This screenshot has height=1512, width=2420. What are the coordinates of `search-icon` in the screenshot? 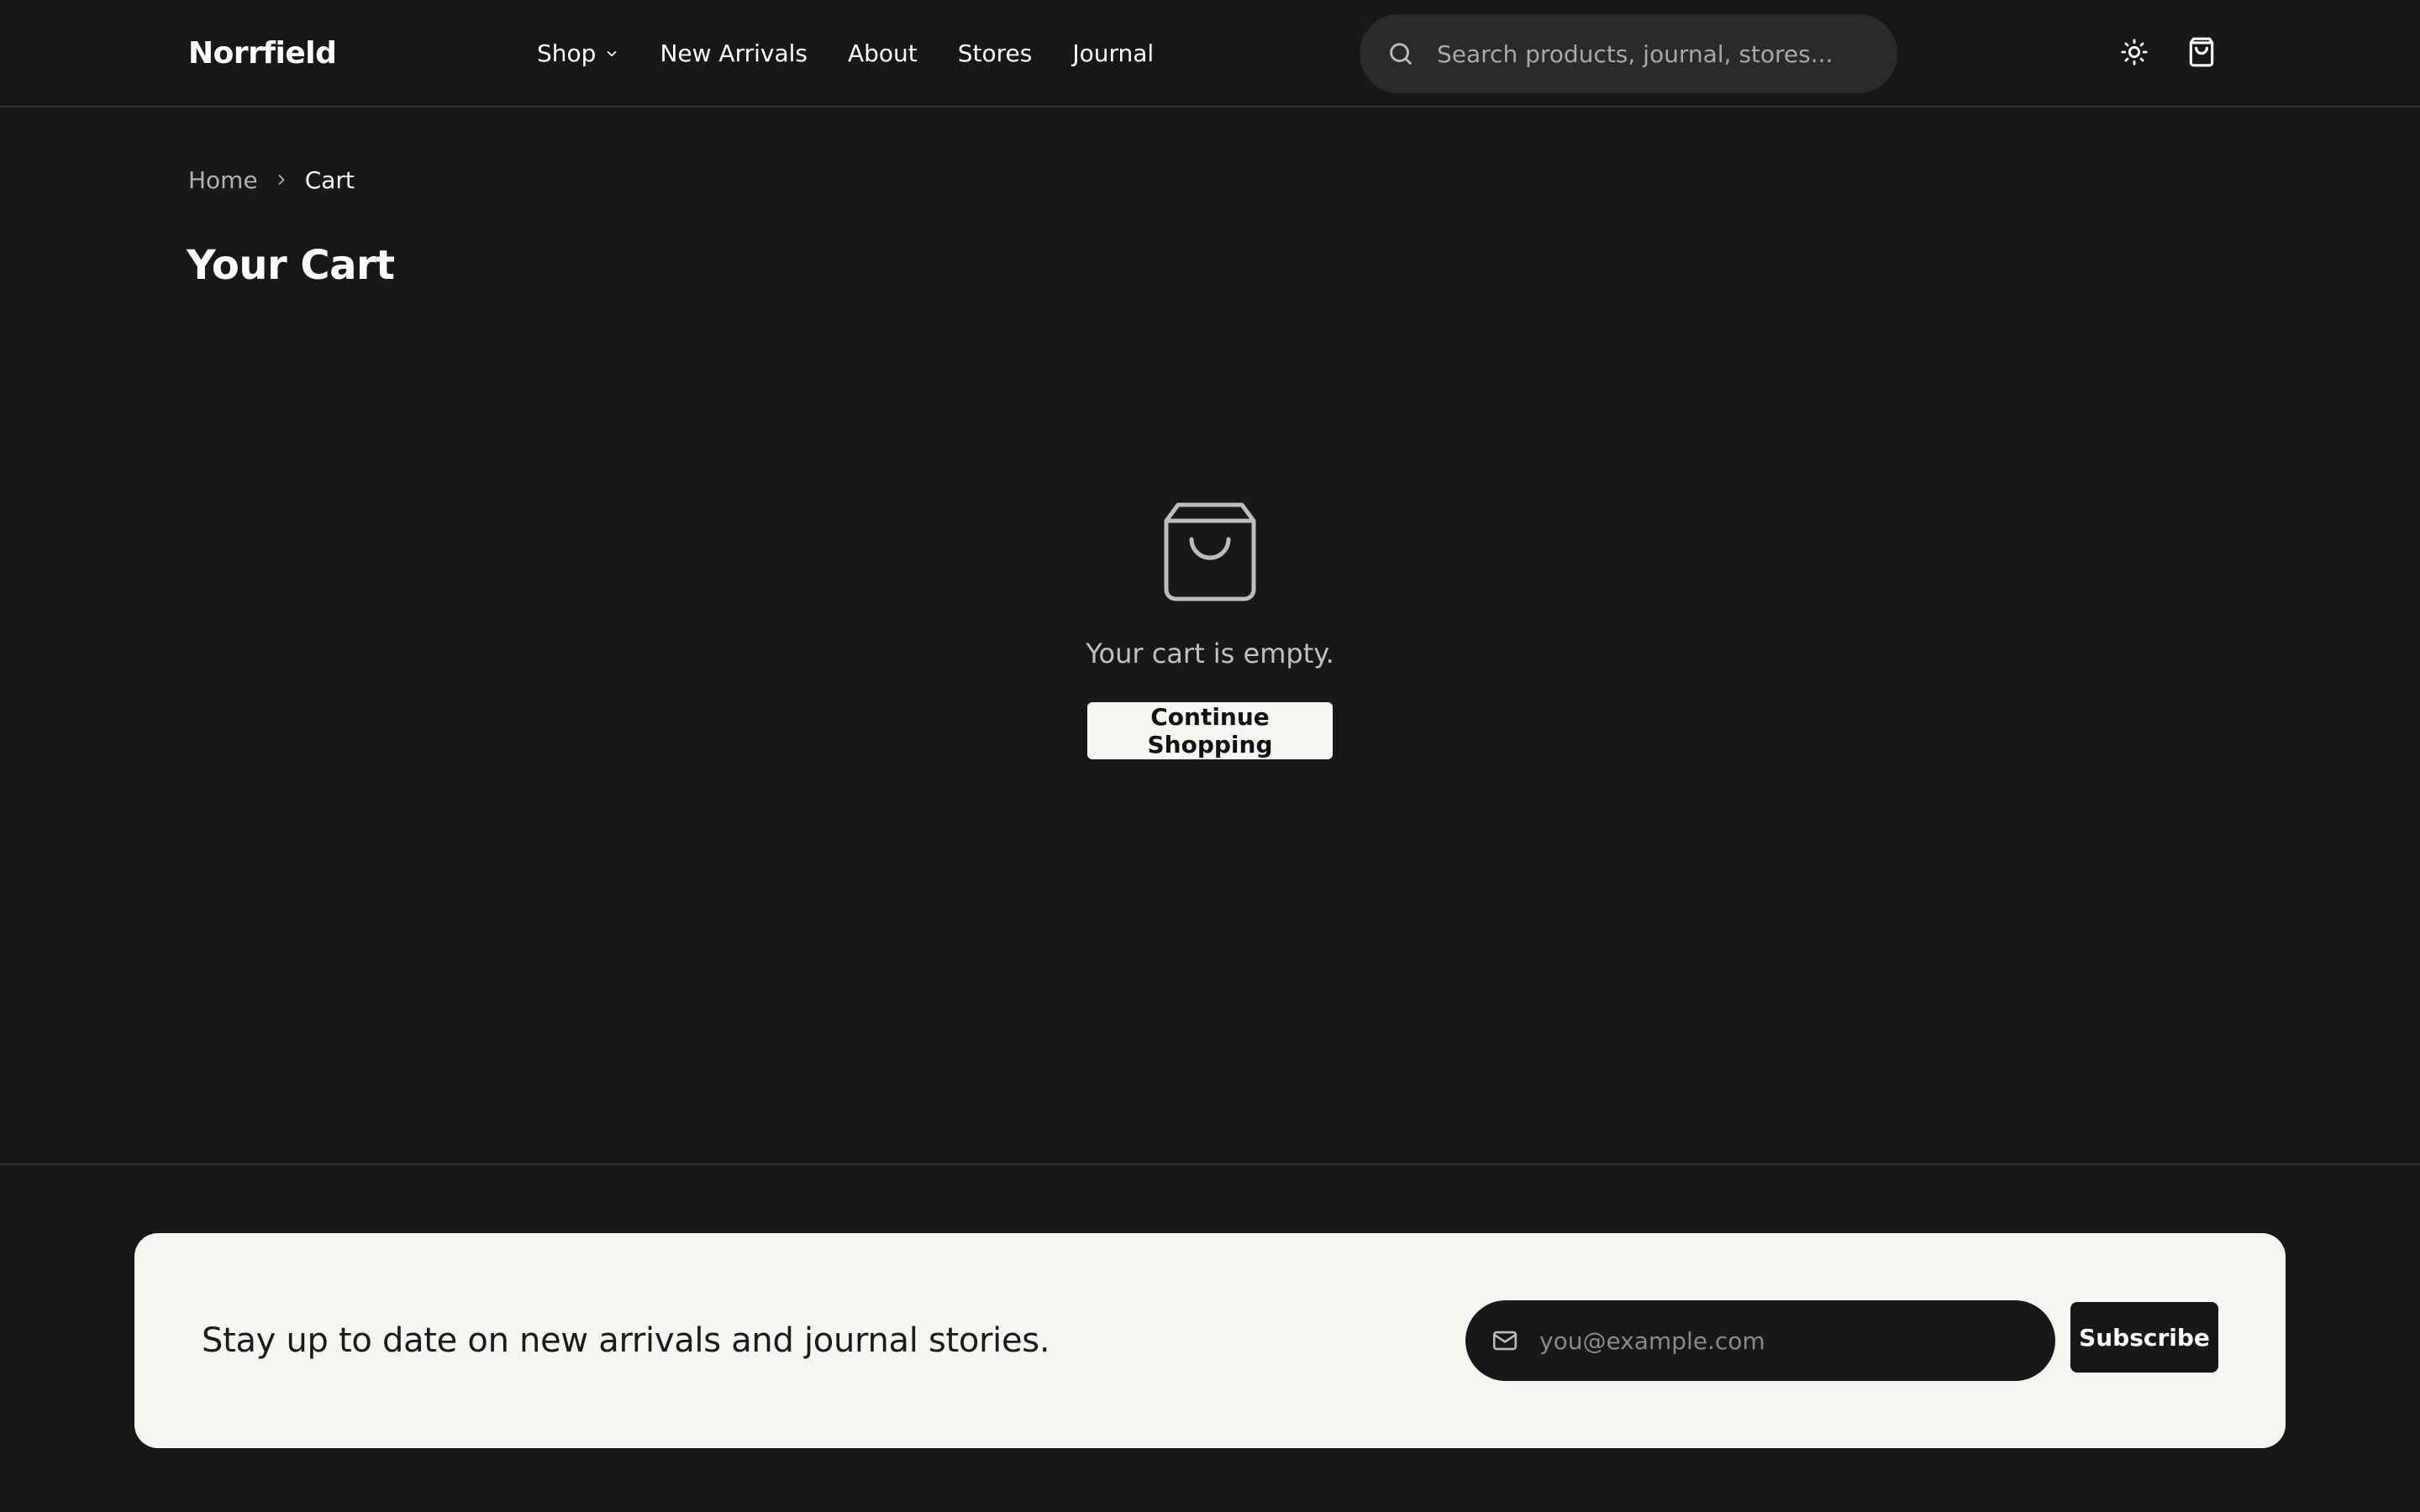 It's located at (1401, 53).